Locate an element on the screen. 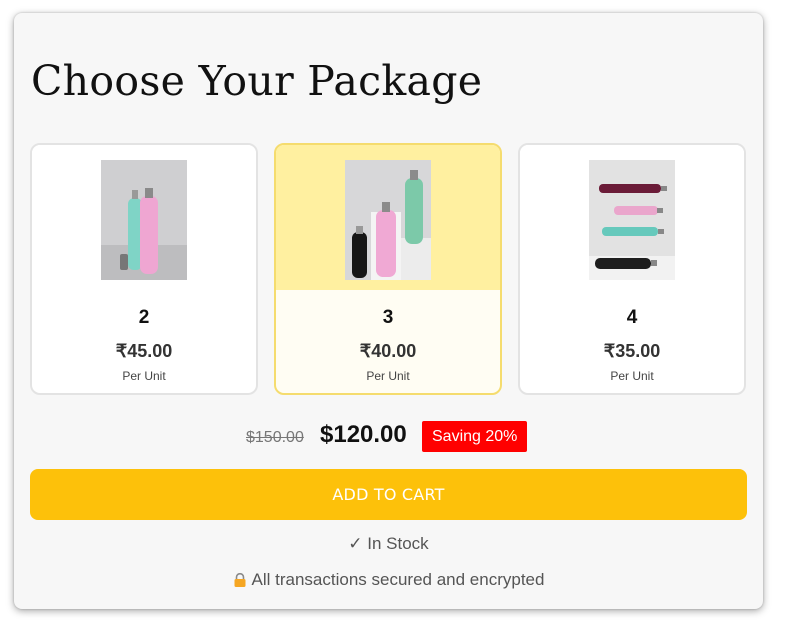  package-price: ₹45.00 is located at coordinates (144, 351).